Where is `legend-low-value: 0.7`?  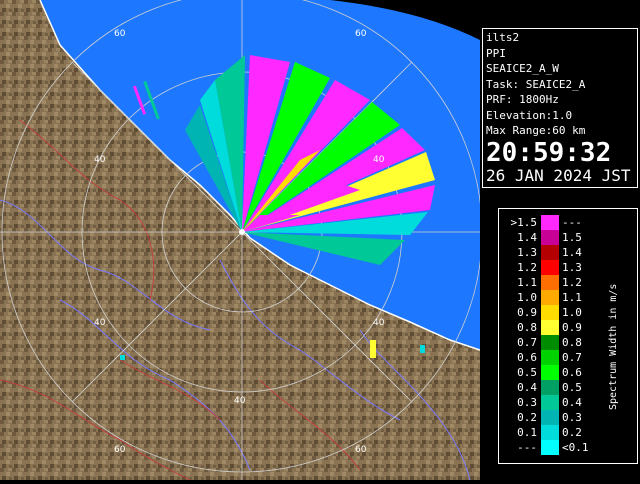
legend-low-value: 0.7 is located at coordinates (527, 342).